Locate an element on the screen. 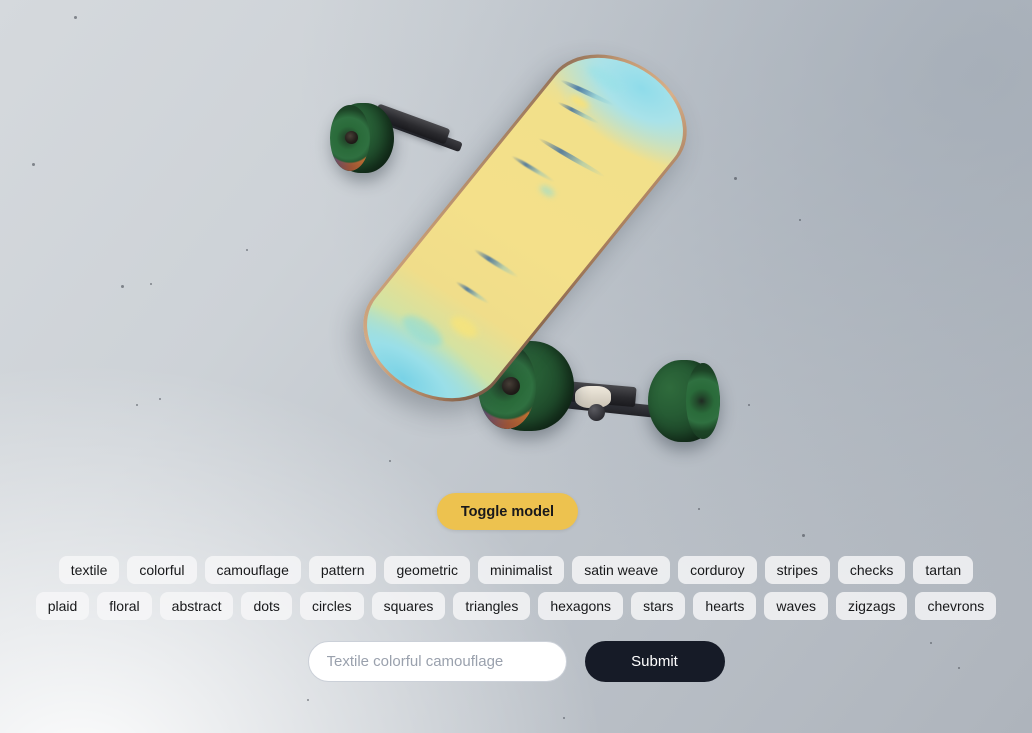 The width and height of the screenshot is (1032, 733). tag-dots: dots is located at coordinates (266, 606).